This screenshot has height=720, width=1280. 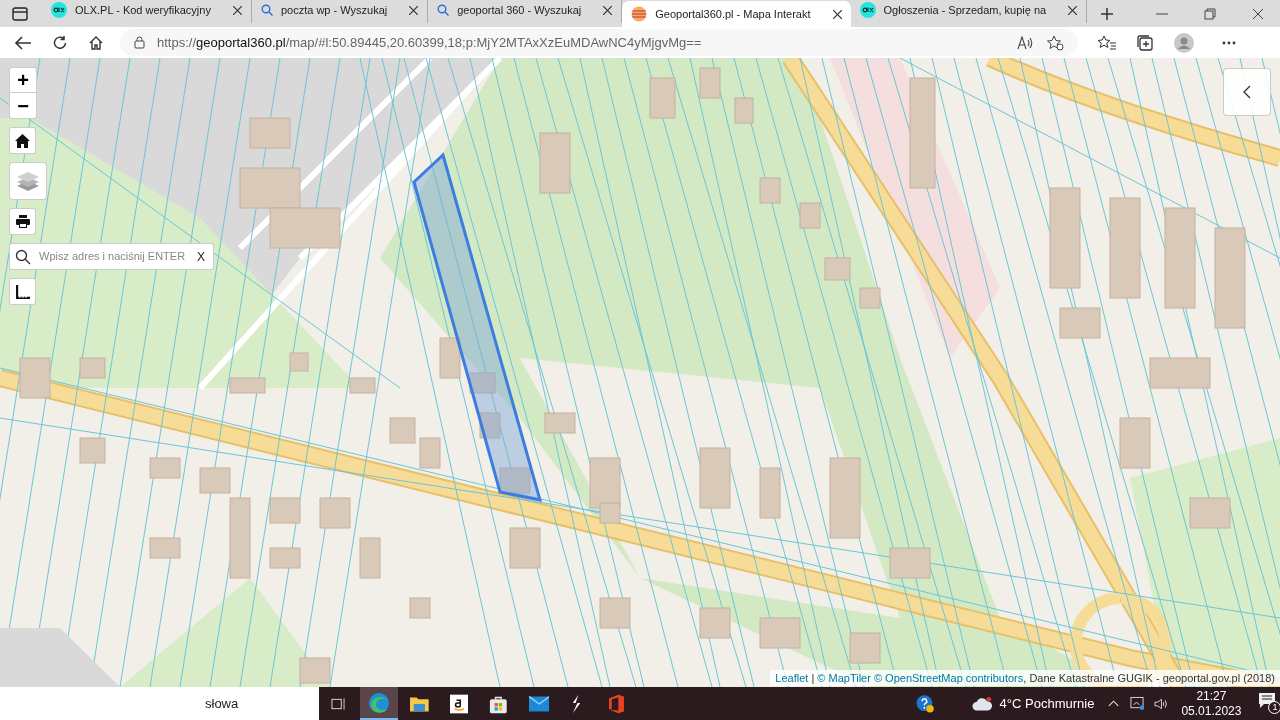 What do you see at coordinates (1211, 711) in the screenshot?
I see `clock-date: 05.01.2023` at bounding box center [1211, 711].